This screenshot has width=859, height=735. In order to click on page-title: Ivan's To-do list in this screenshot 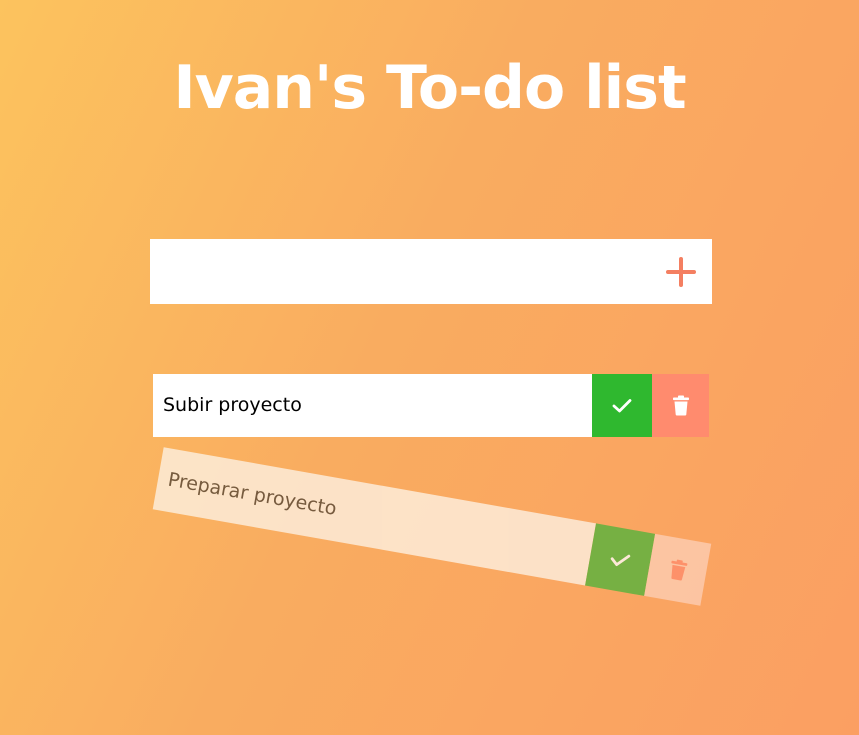, I will do `click(429, 88)`.